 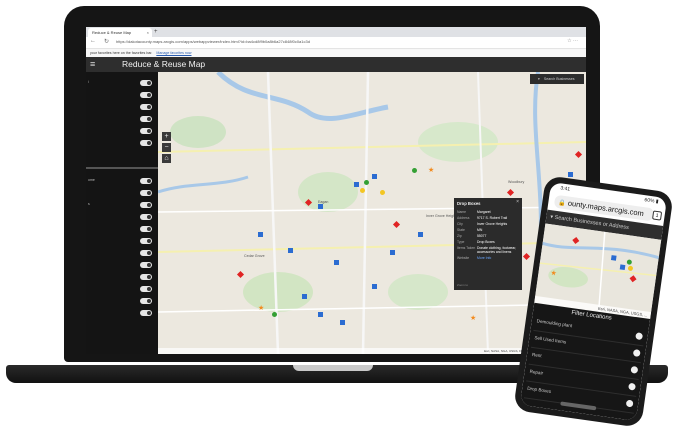 What do you see at coordinates (148, 32) in the screenshot?
I see `close-tab-icon: ×` at bounding box center [148, 32].